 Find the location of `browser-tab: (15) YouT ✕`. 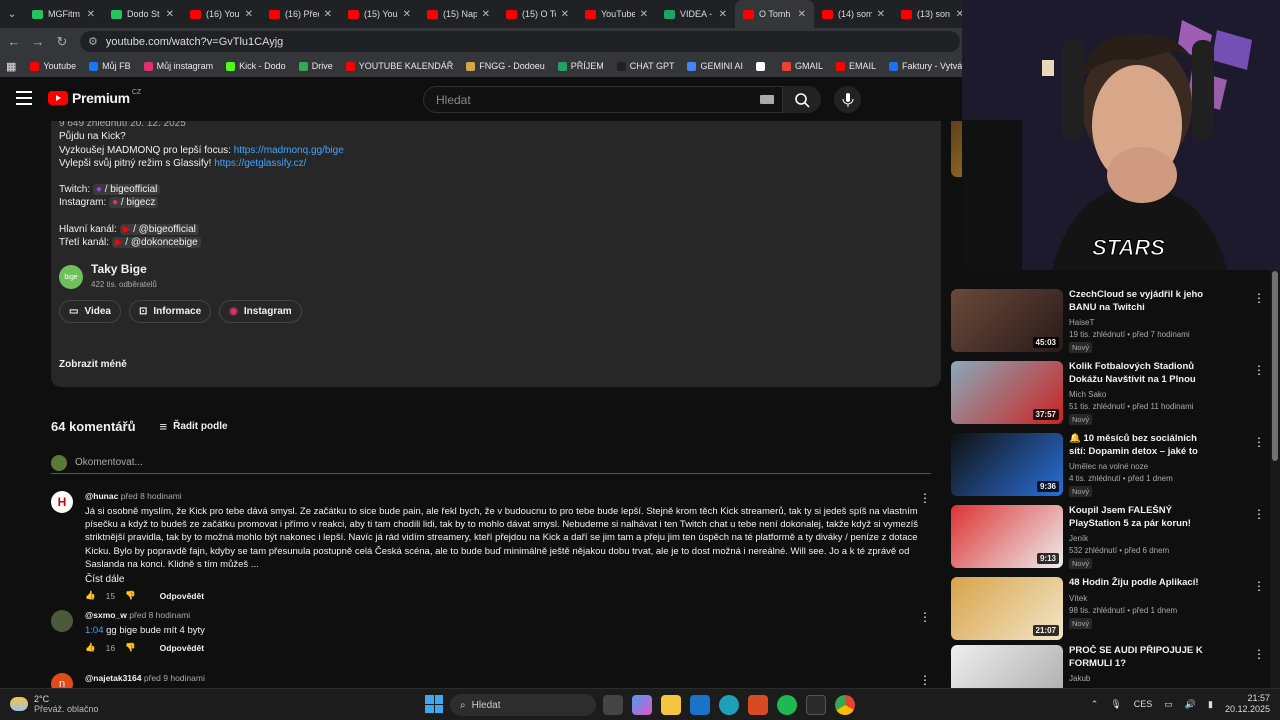

browser-tab: (15) YouT ✕ is located at coordinates (379, 14).